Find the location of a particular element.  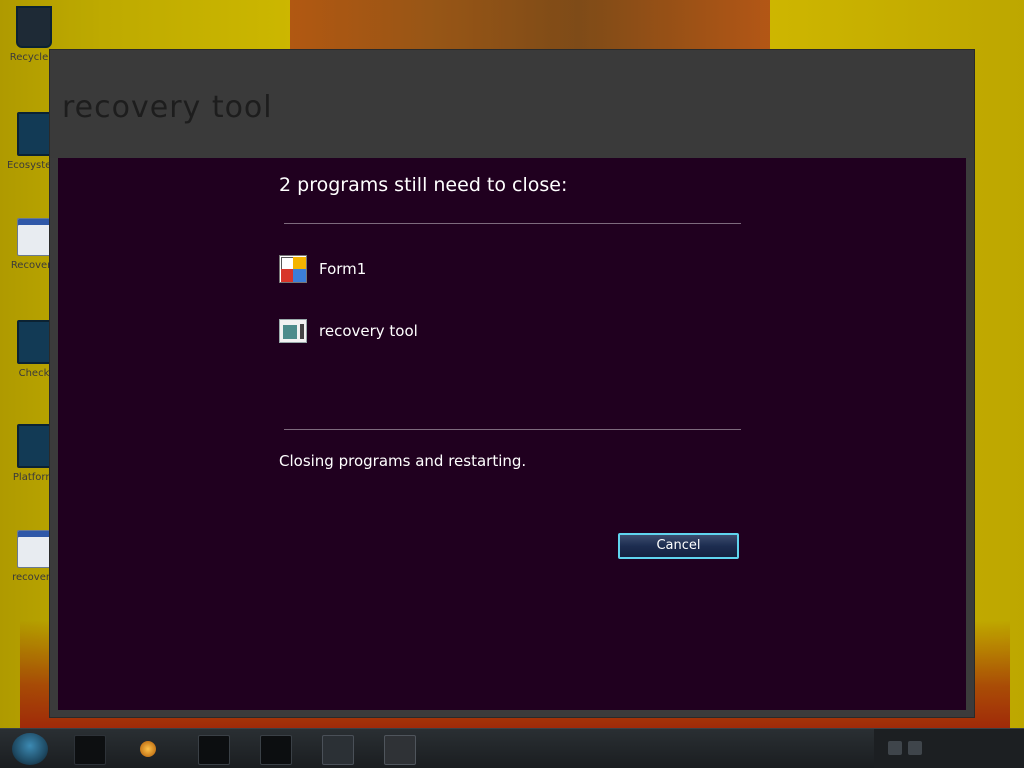

start-button is located at coordinates (30, 749).